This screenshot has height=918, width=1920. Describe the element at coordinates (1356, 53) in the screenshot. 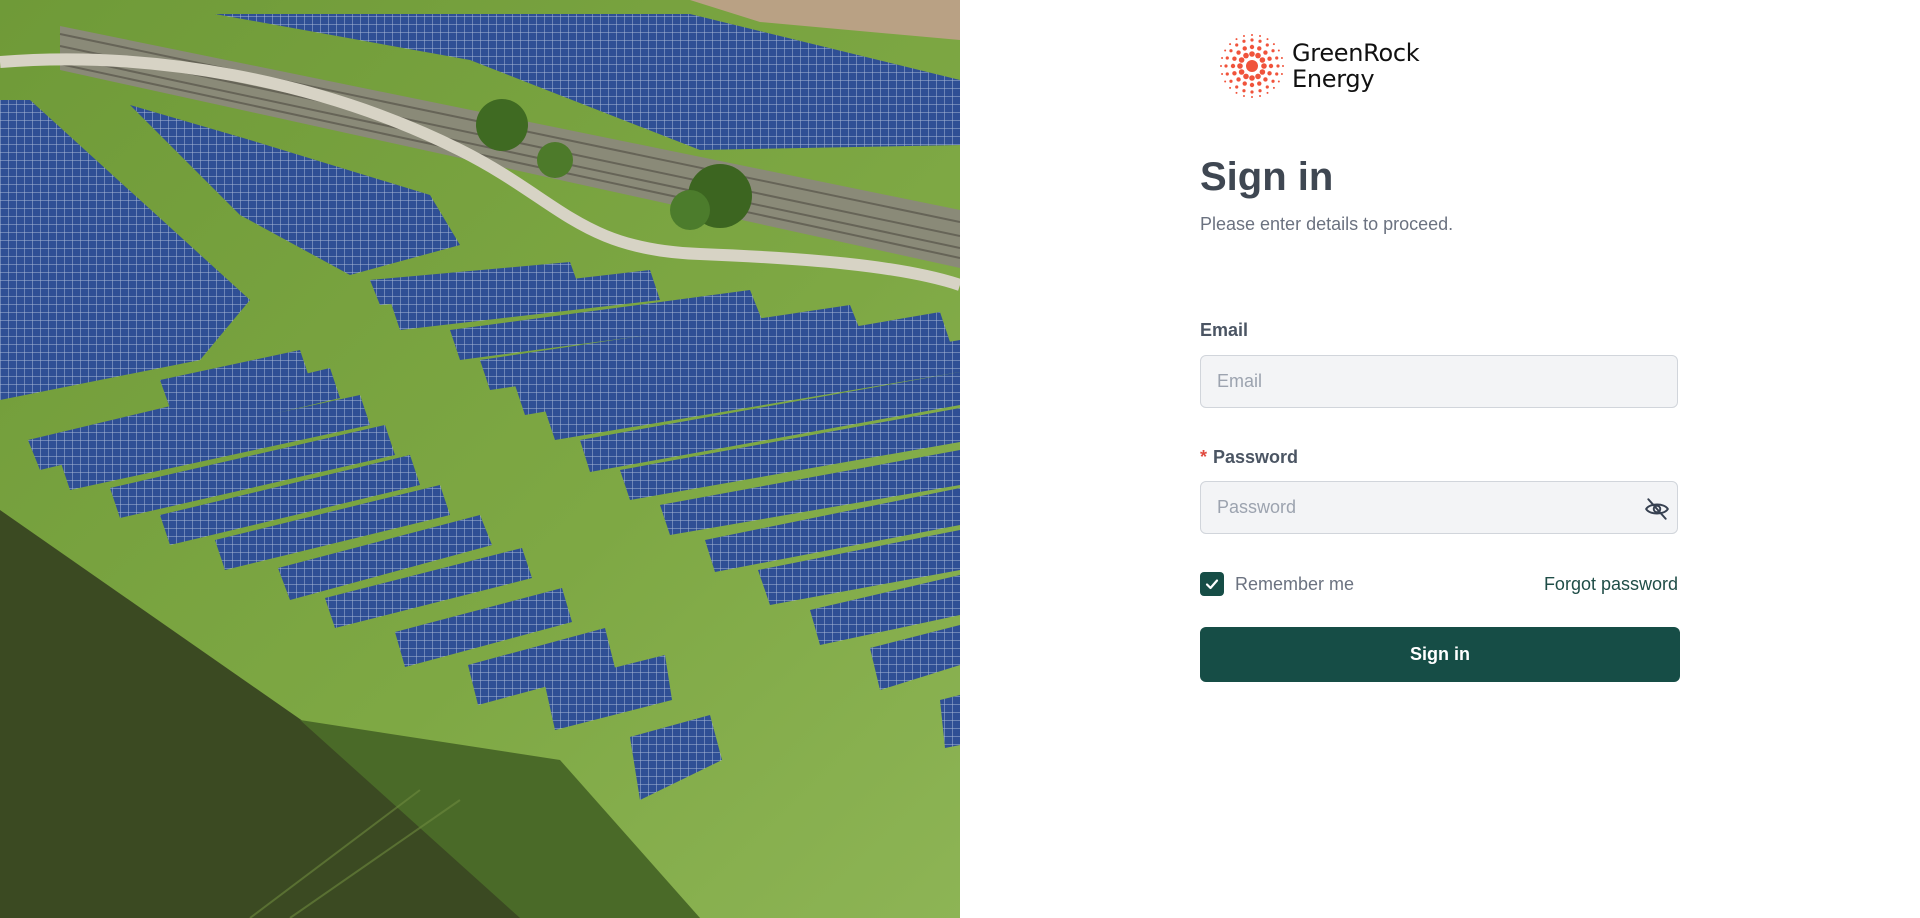

I see `brand-name-line1: GreenRock` at that location.